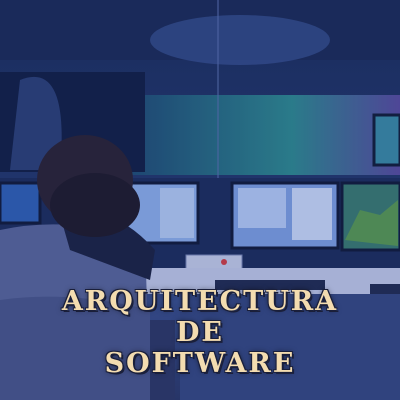  Describe the element at coordinates (200, 301) in the screenshot. I see `title-line-1: ARQUITECTURA` at that location.